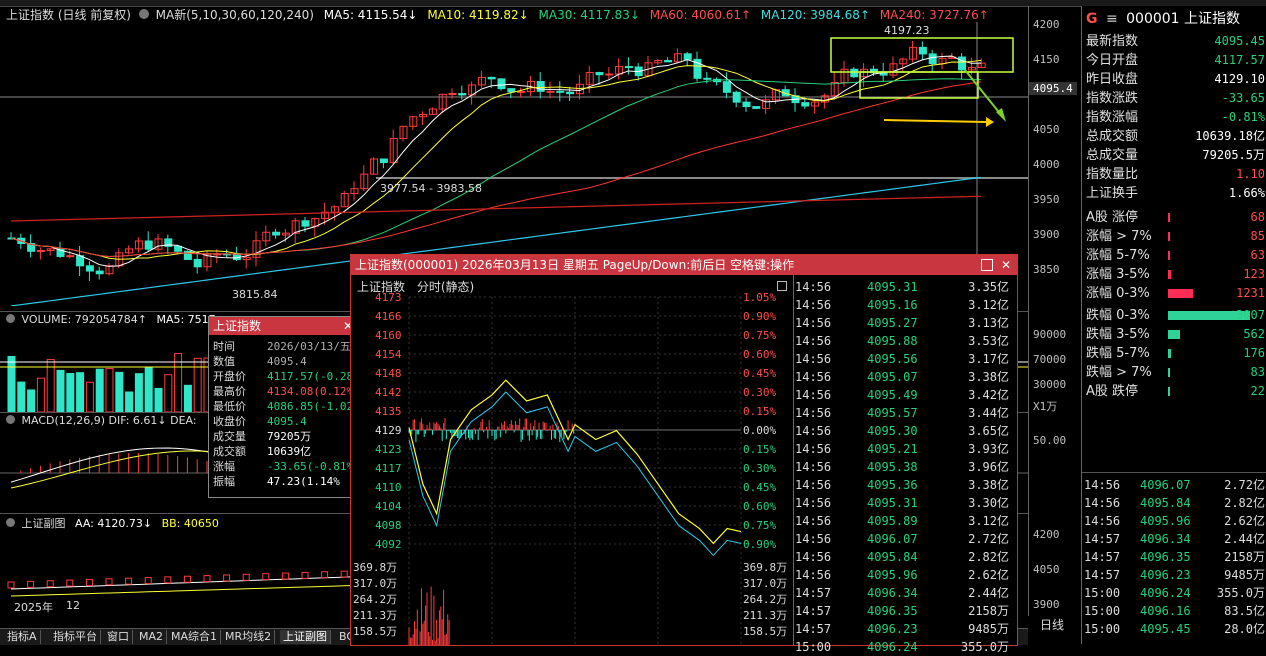 The height and width of the screenshot is (656, 1266). I want to click on tab-mr-ma2: MR均线2, so click(249, 637).